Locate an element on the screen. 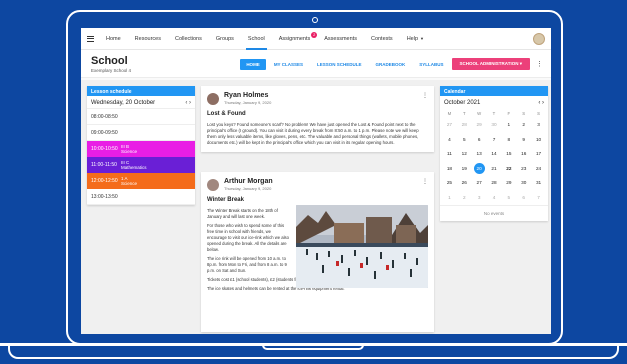 This screenshot has height=364, width=627. calendar-day: 8 is located at coordinates (508, 140).